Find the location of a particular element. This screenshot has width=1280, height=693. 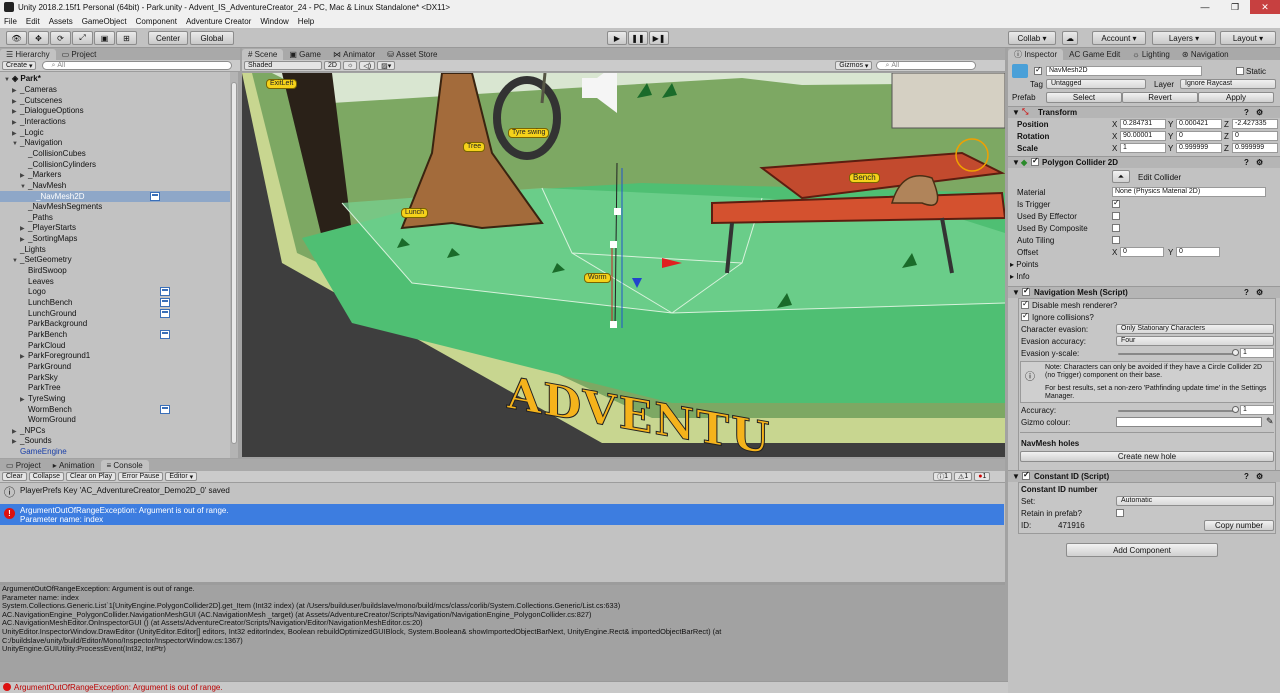

hierarchy-item: WormBench is located at coordinates (115, 409).